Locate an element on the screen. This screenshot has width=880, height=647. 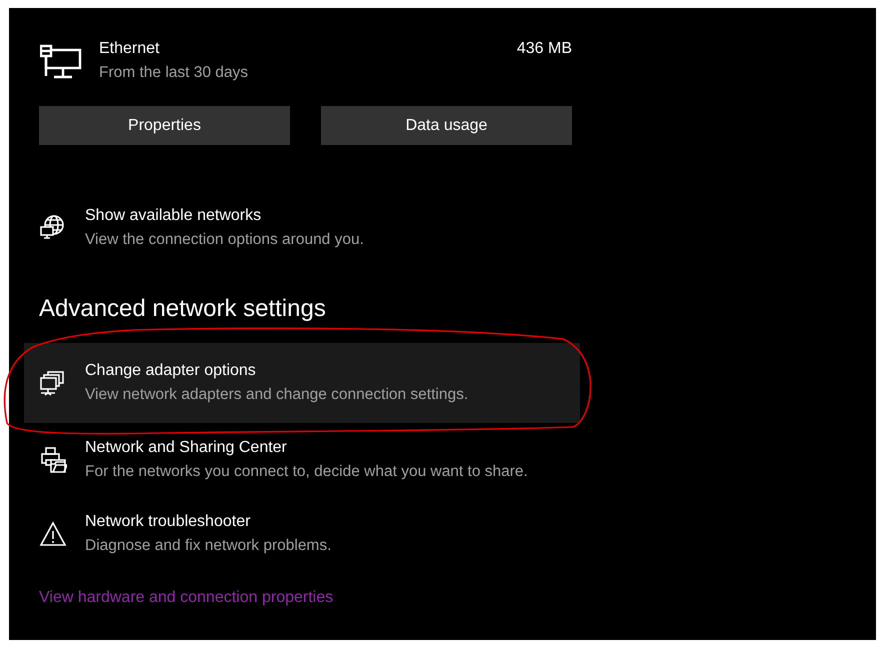
action-button: Data usage is located at coordinates (446, 125).